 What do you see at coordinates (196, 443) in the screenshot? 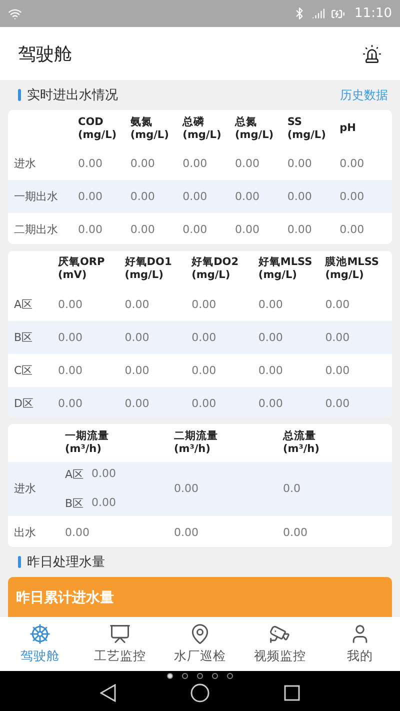
I see `column-header: 二期流量 (m³/h)` at bounding box center [196, 443].